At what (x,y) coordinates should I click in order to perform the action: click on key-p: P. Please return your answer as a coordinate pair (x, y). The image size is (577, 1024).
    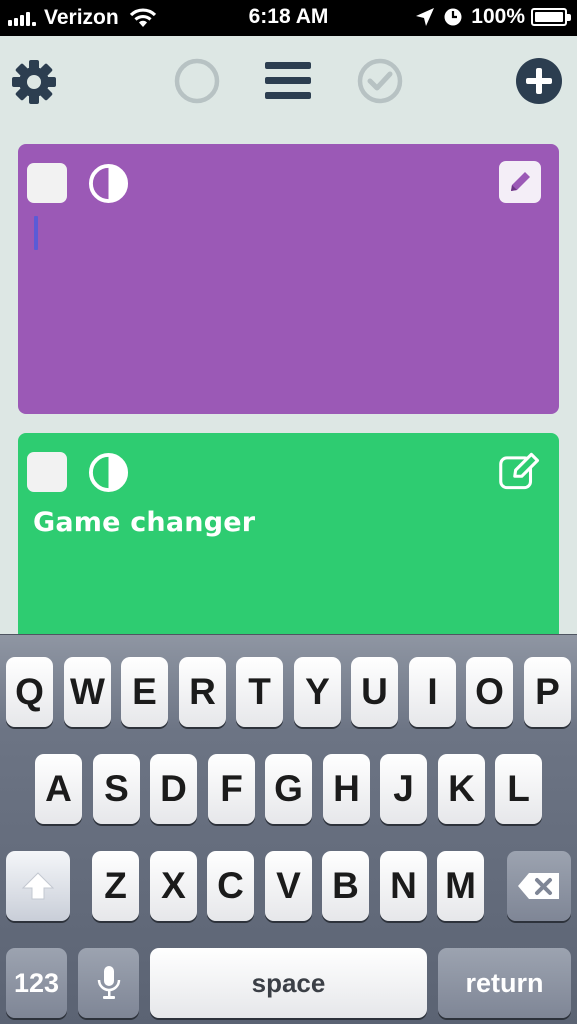
    Looking at the image, I should click on (547, 692).